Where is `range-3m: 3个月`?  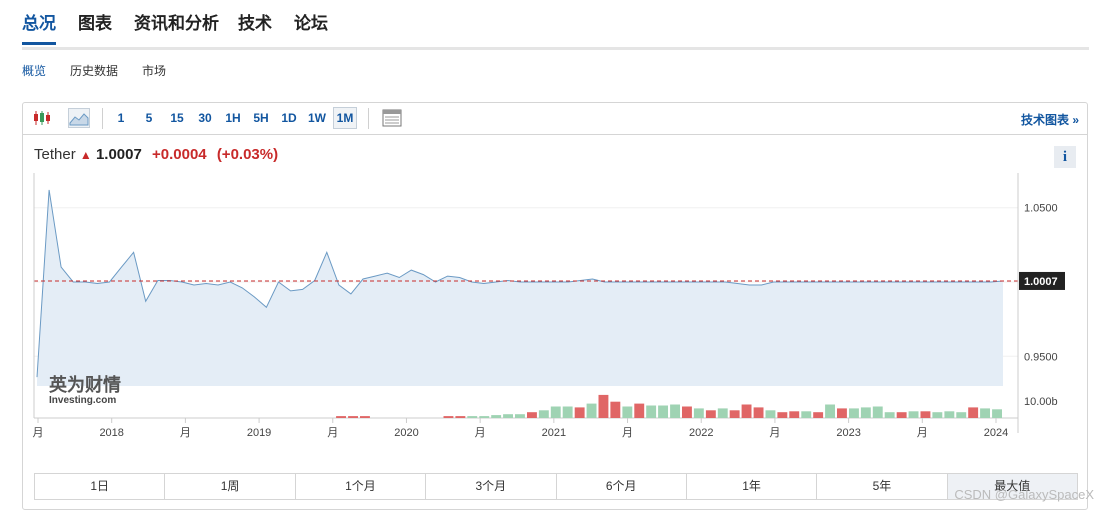 range-3m: 3个月 is located at coordinates (491, 486).